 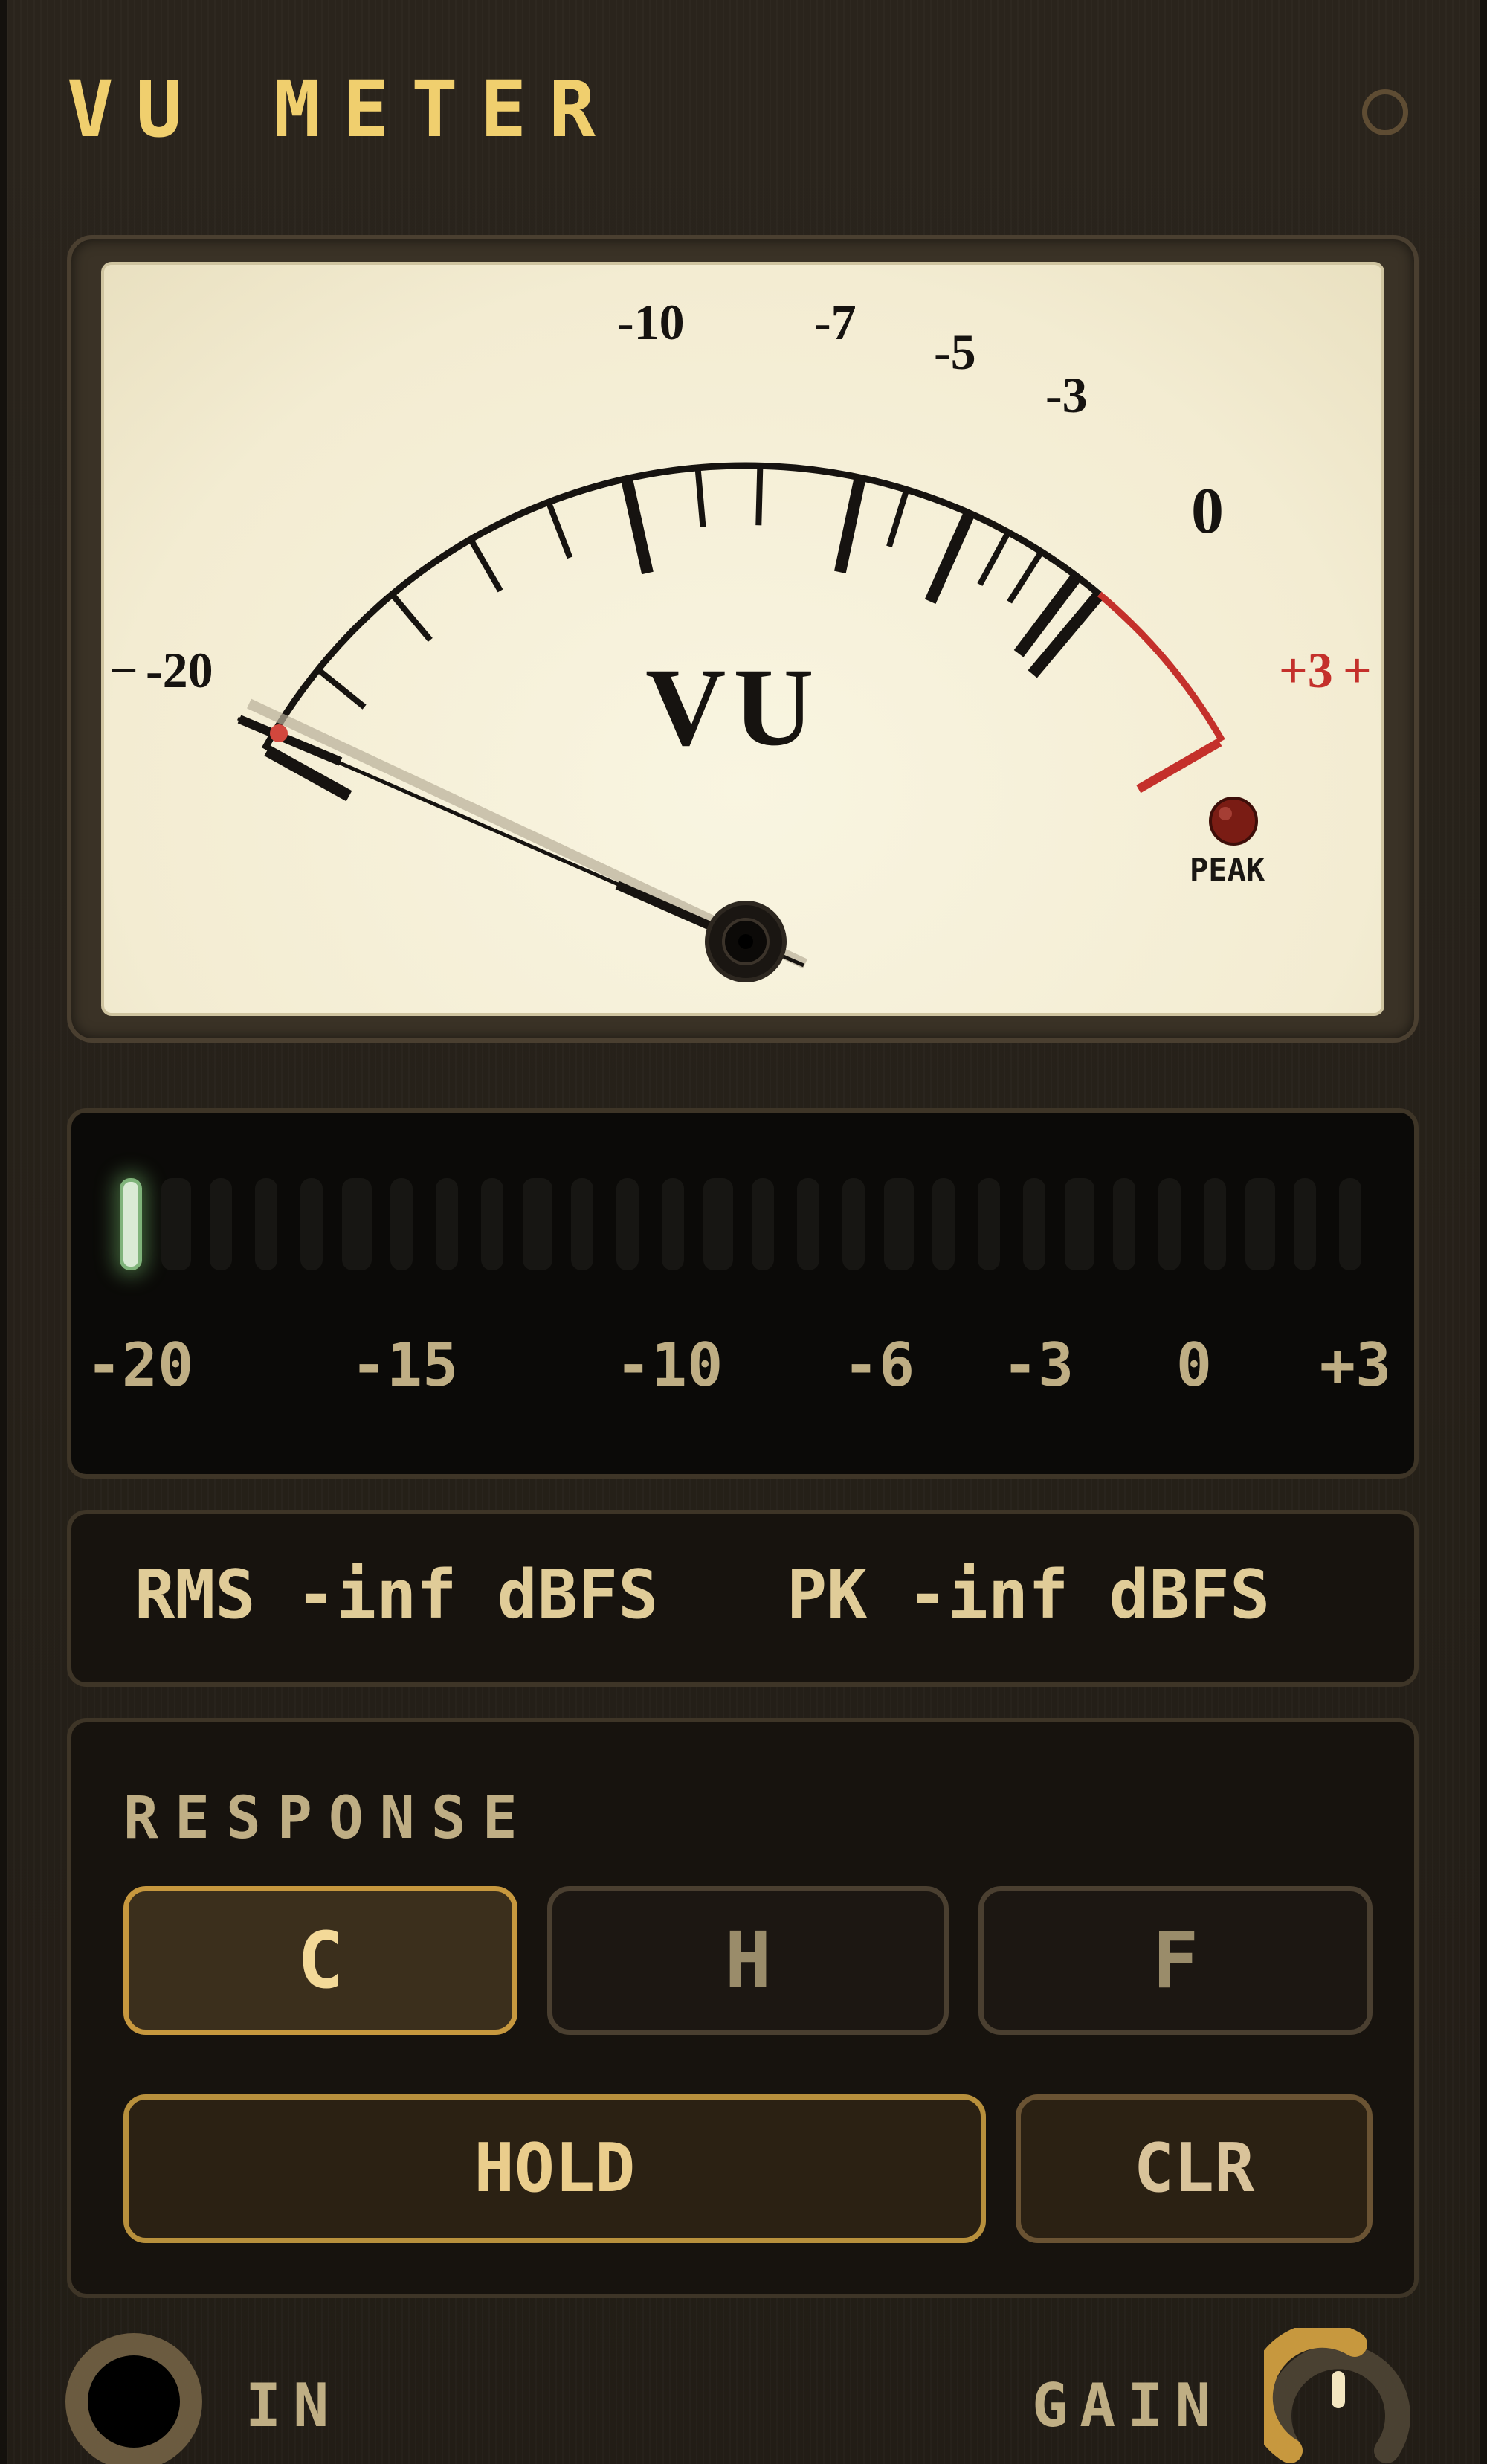 What do you see at coordinates (669, 1365) in the screenshot?
I see `led-scale-minus-10: -10` at bounding box center [669, 1365].